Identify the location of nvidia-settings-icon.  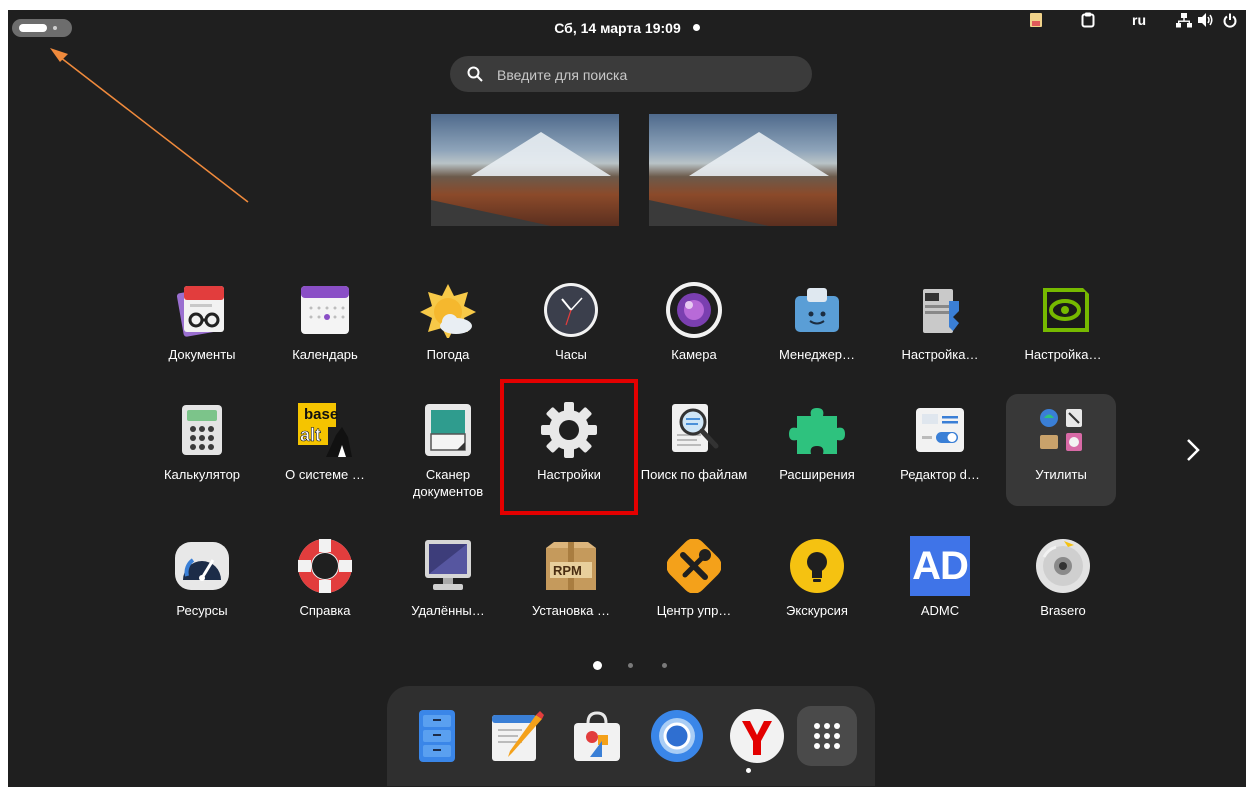
(1063, 310).